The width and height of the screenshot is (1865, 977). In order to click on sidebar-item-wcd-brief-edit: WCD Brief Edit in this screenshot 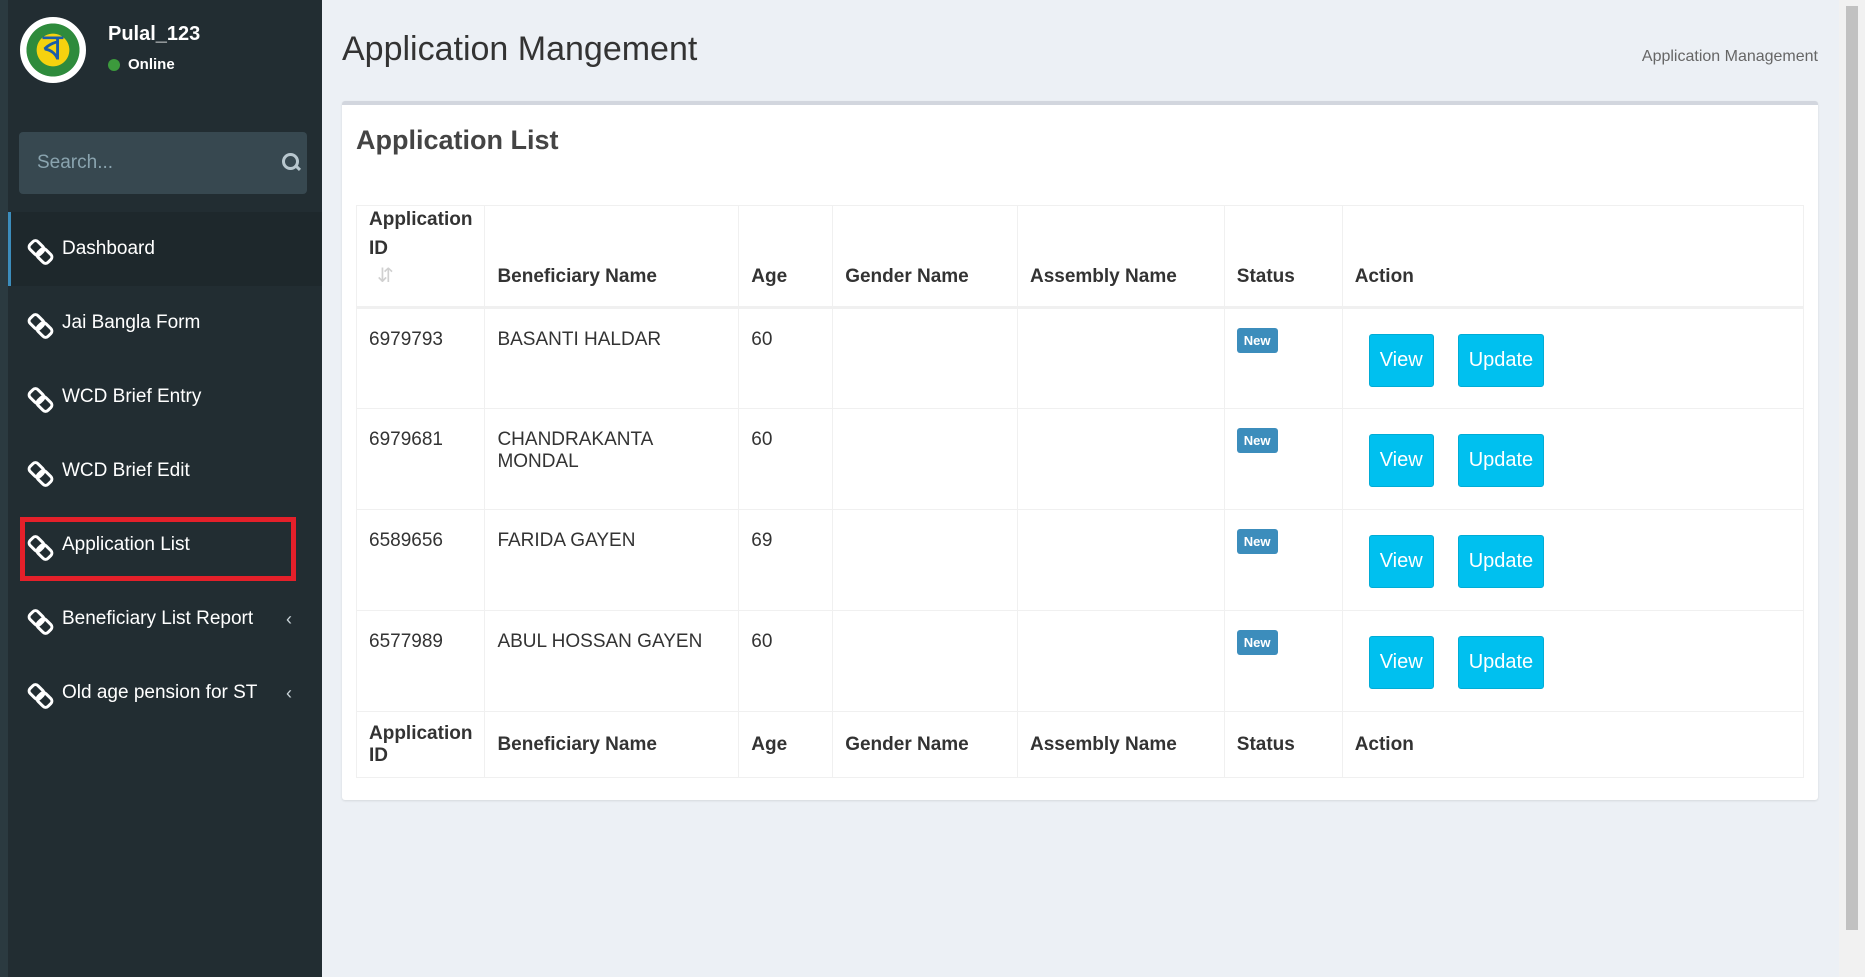, I will do `click(165, 471)`.